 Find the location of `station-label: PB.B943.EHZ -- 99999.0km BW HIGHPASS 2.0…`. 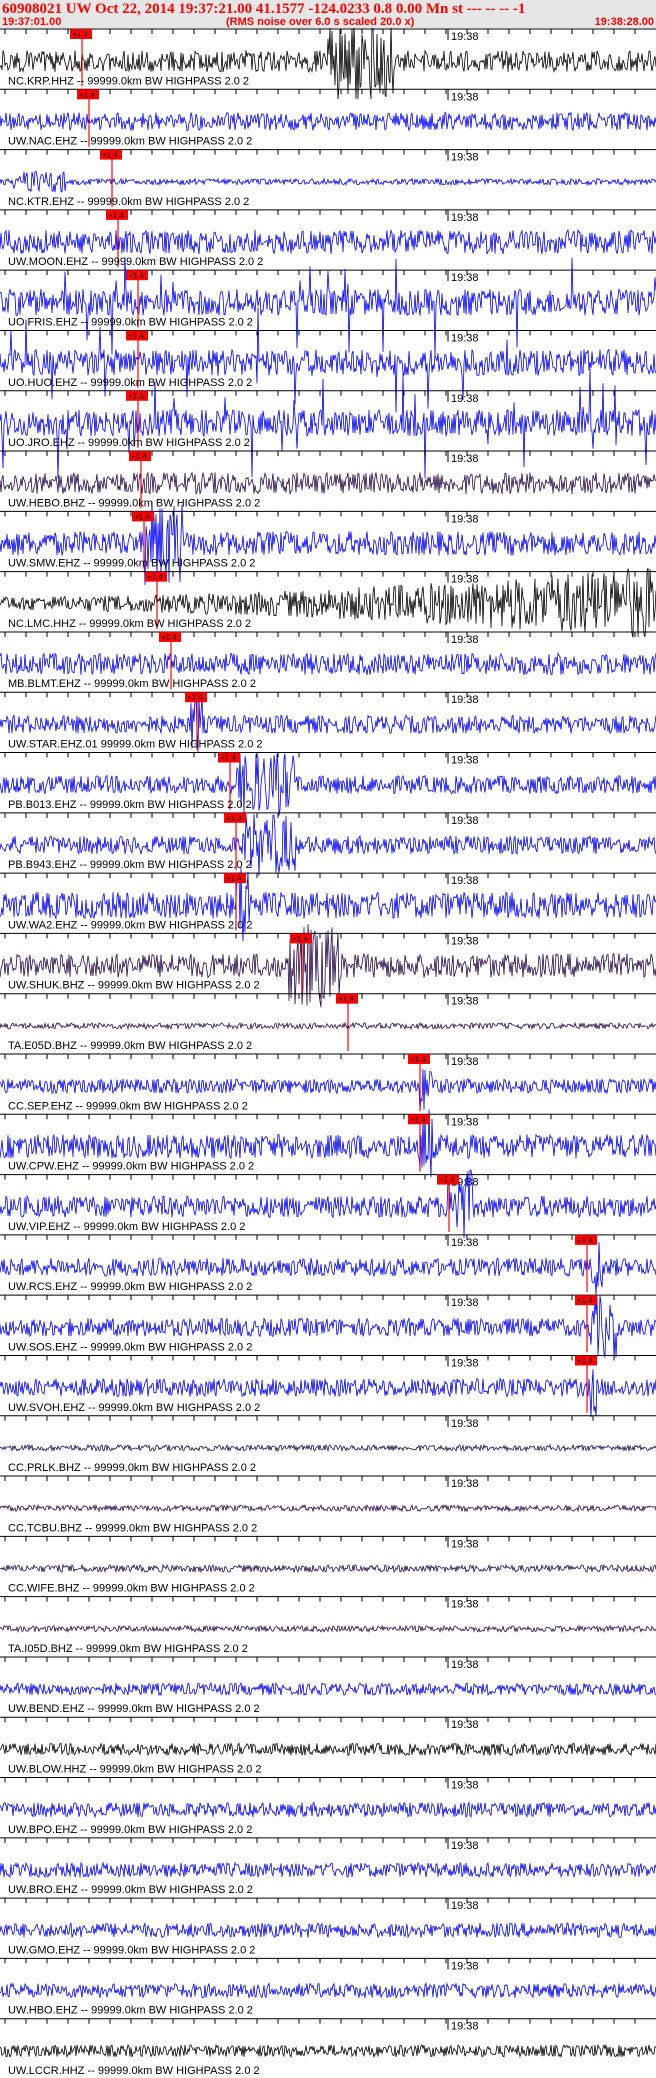

station-label: PB.B943.EHZ -- 99999.0km BW HIGHPASS 2.0… is located at coordinates (130, 865).